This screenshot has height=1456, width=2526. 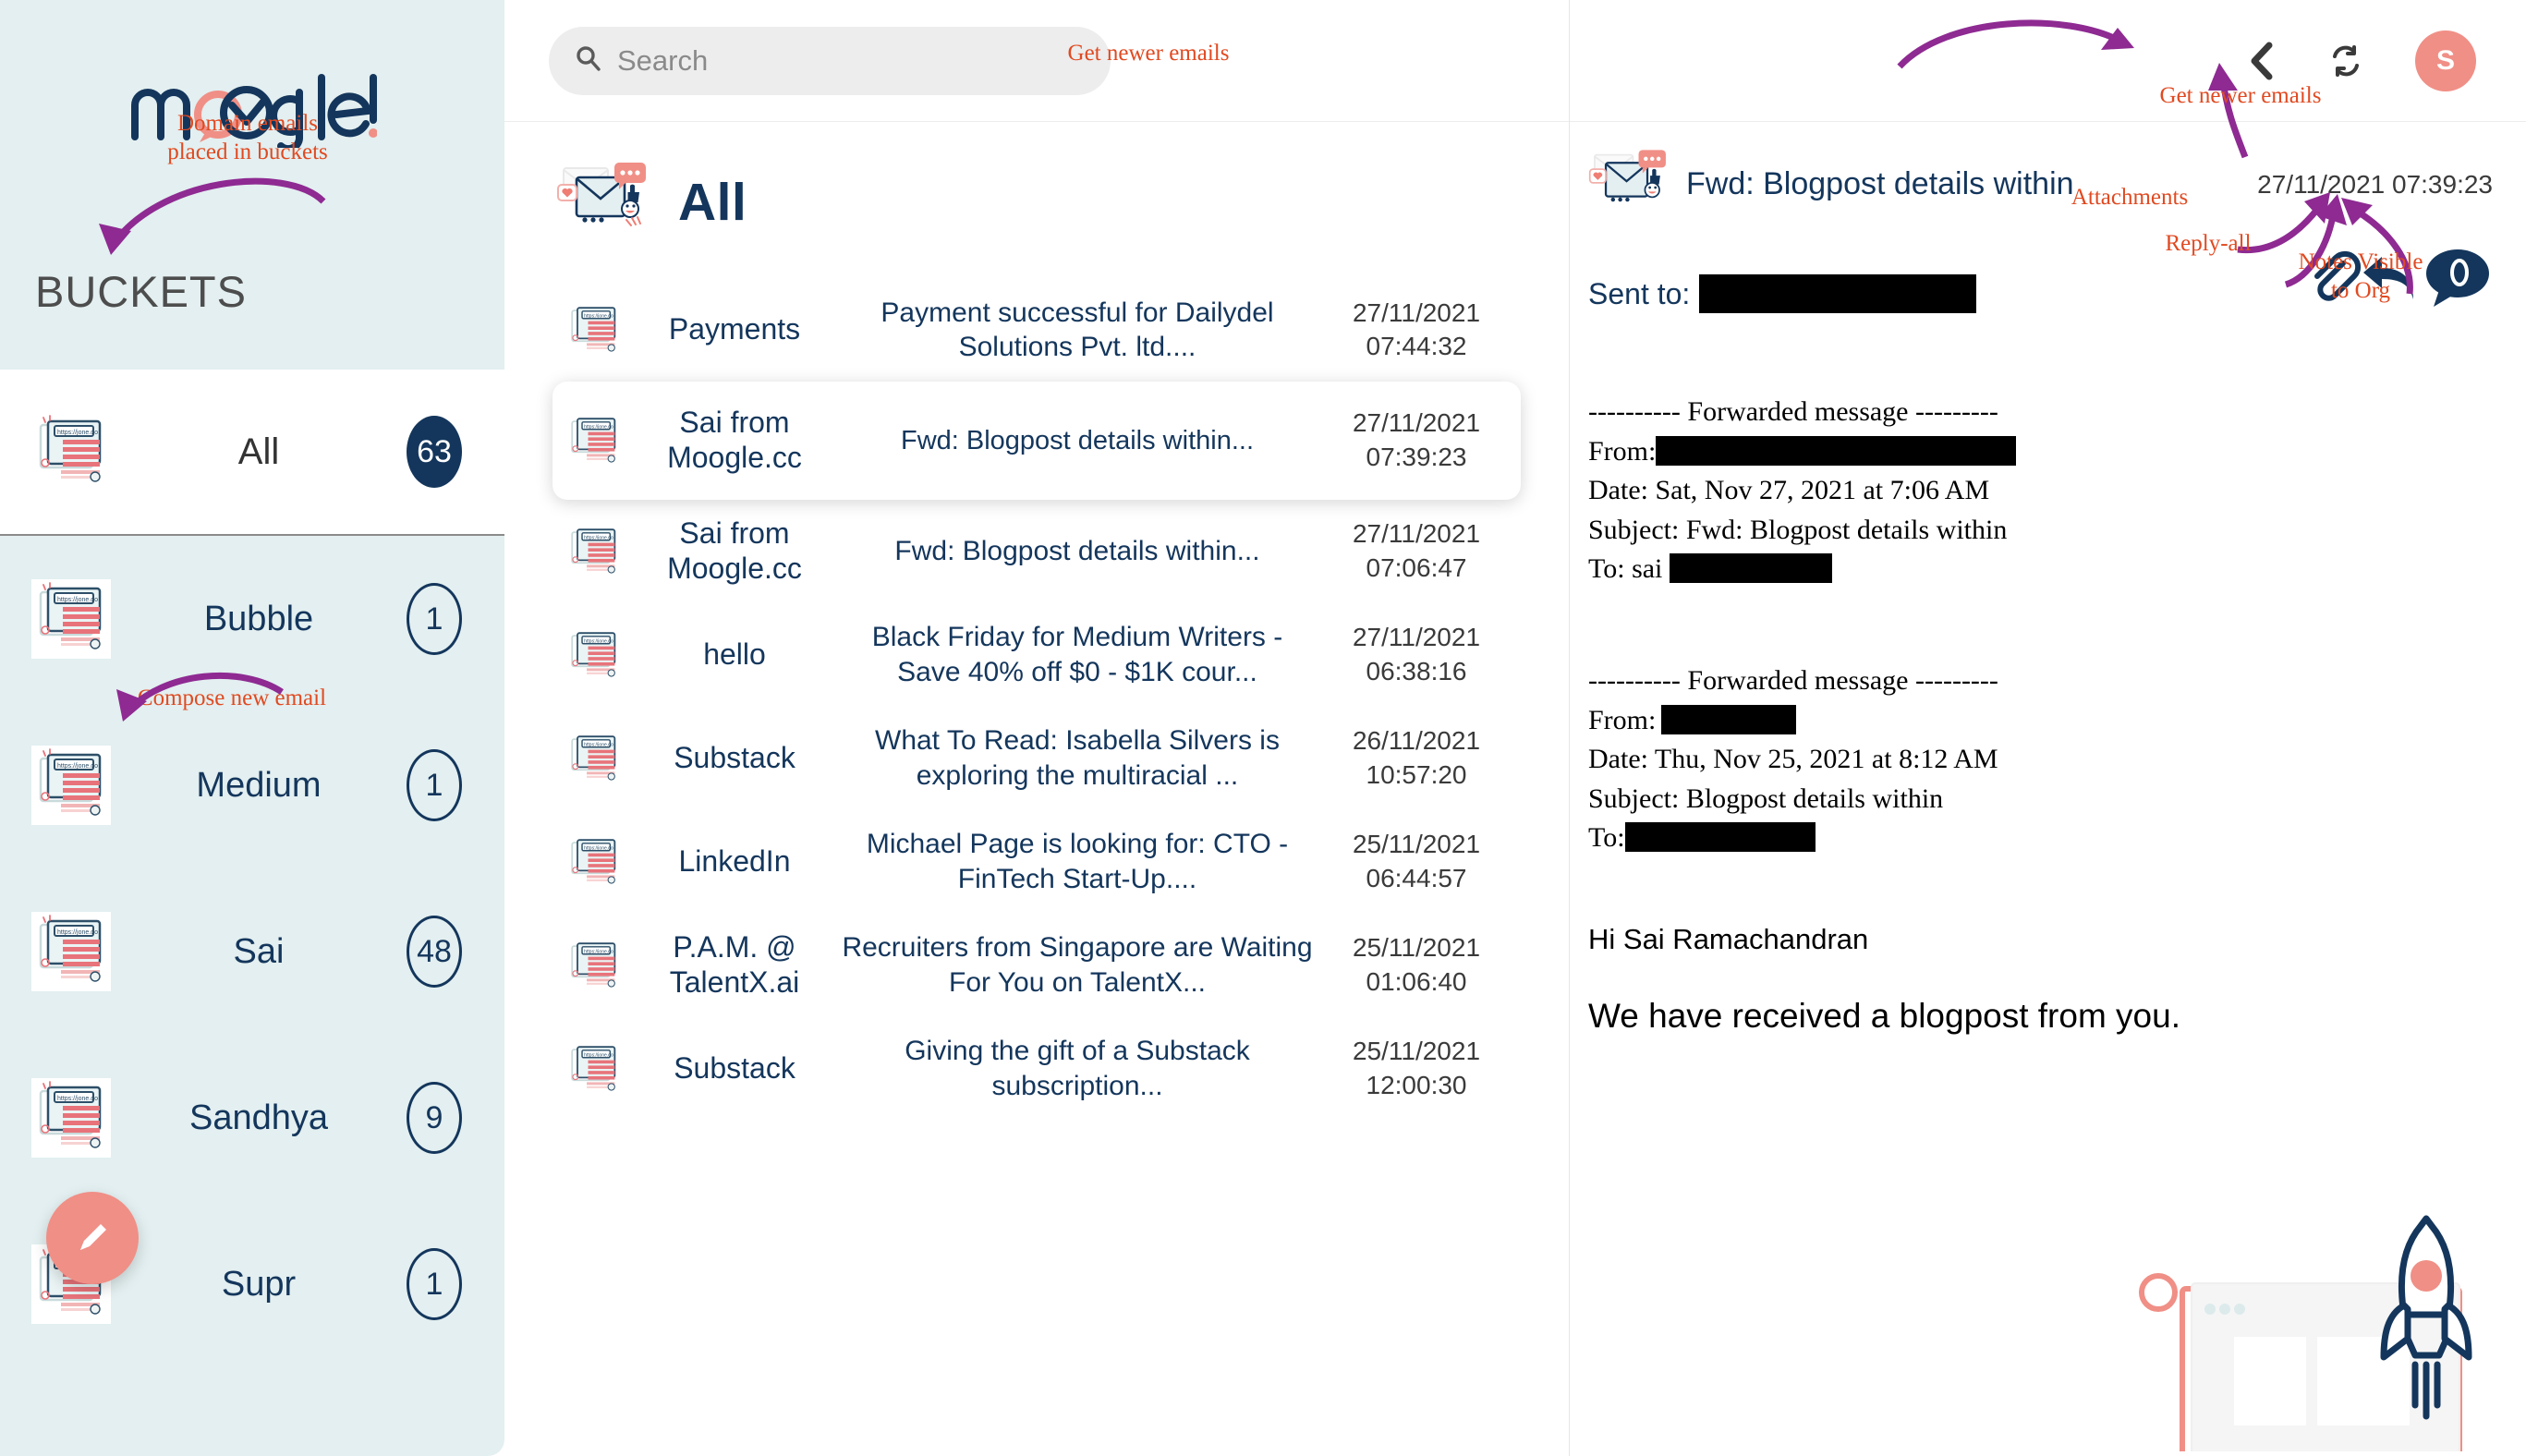 I want to click on compose-button, so click(x=92, y=1238).